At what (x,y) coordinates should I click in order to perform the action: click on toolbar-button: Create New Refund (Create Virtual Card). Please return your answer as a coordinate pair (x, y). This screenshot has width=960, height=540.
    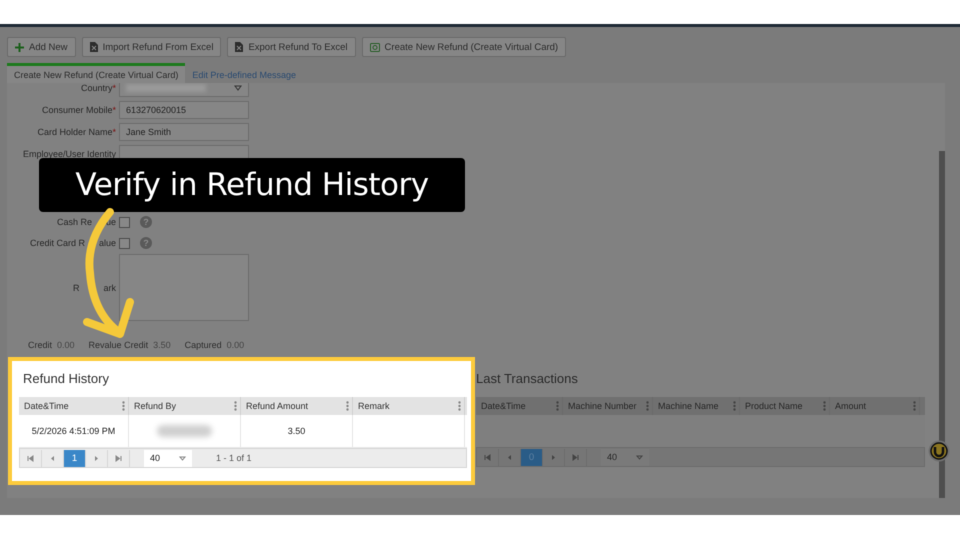
    Looking at the image, I should click on (464, 47).